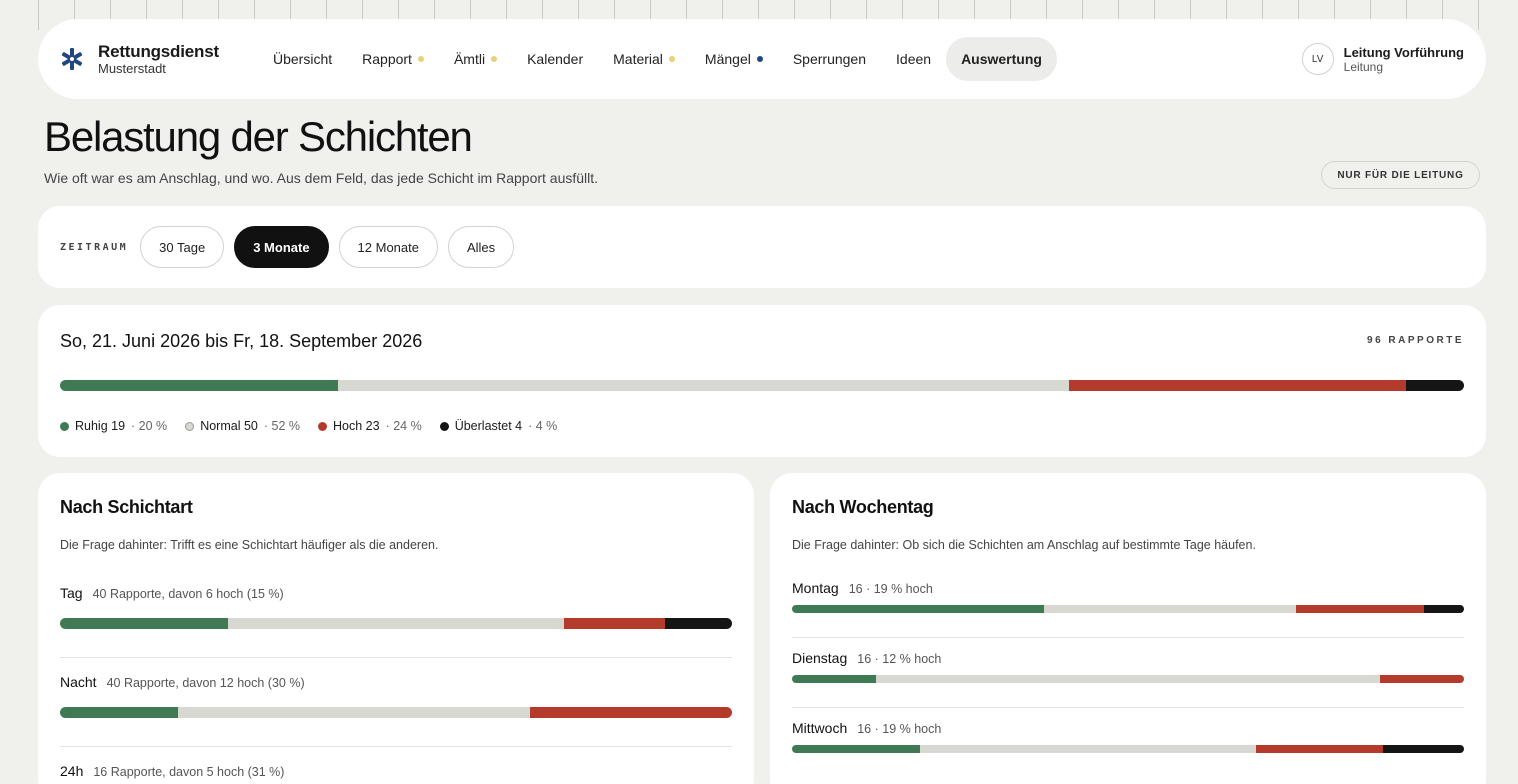 The image size is (1518, 784). Describe the element at coordinates (258, 136) in the screenshot. I see `page-title: Belastung der Schichten` at that location.